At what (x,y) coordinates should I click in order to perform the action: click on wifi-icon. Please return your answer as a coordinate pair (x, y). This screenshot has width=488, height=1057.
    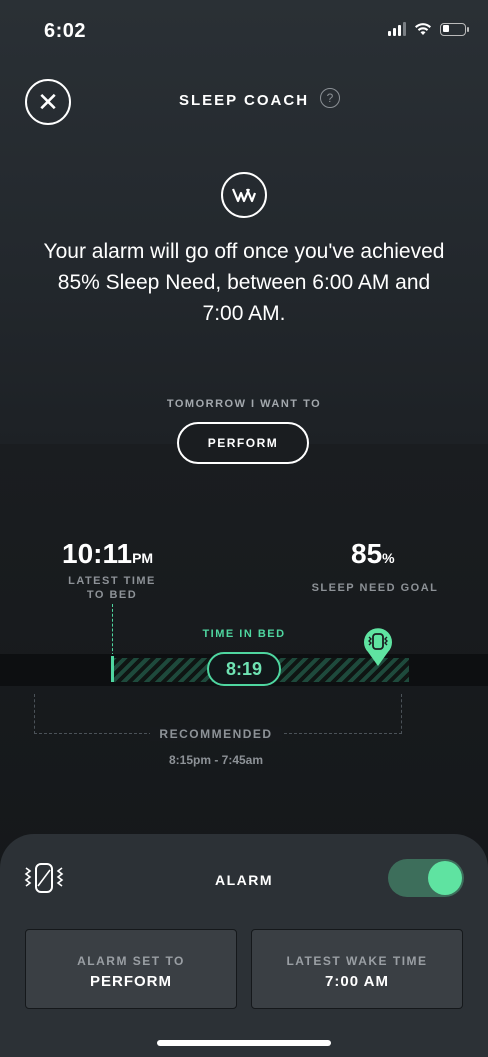
    Looking at the image, I should click on (423, 29).